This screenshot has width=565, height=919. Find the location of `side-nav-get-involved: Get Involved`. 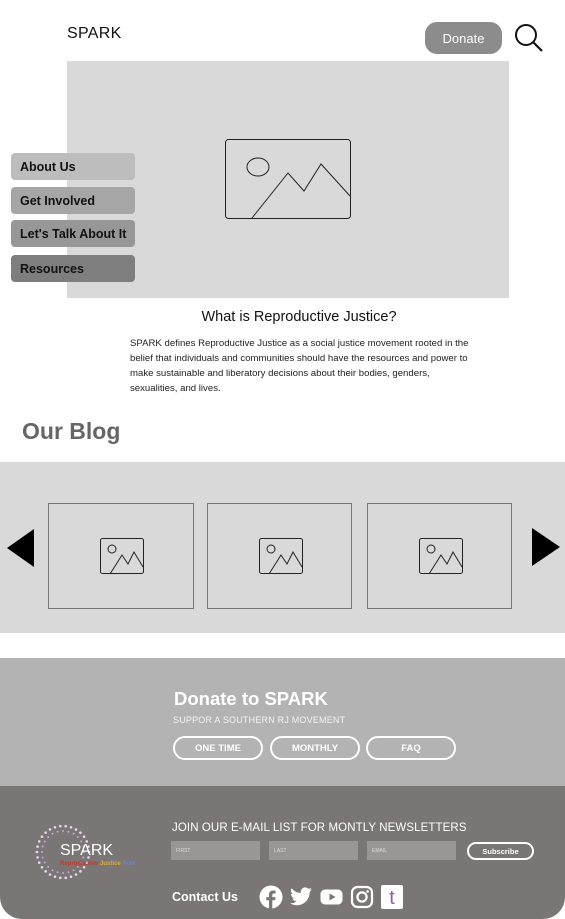

side-nav-get-involved: Get Involved is located at coordinates (73, 200).